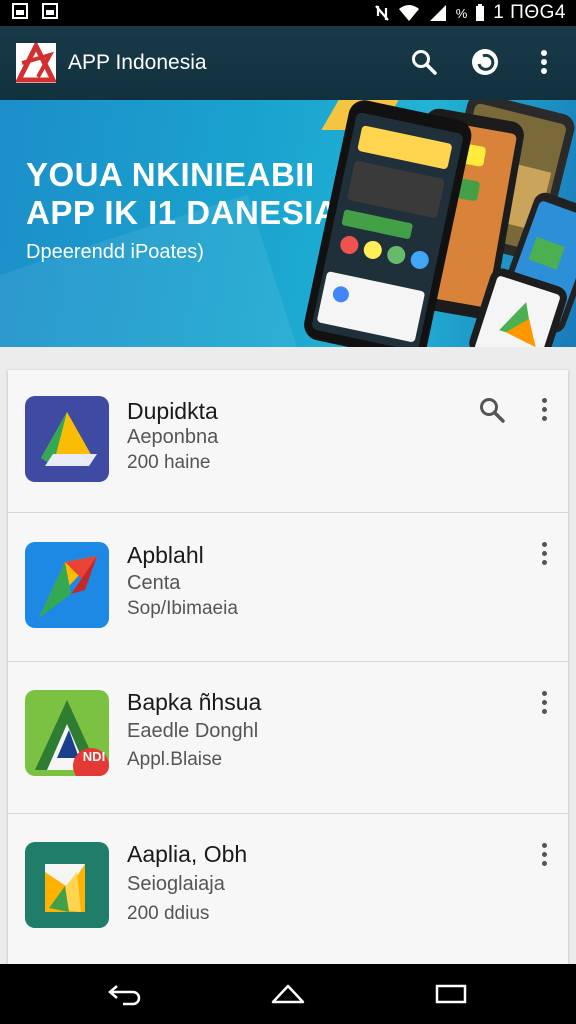 This screenshot has height=1024, width=576. What do you see at coordinates (437, 13) in the screenshot?
I see `signal-icon` at bounding box center [437, 13].